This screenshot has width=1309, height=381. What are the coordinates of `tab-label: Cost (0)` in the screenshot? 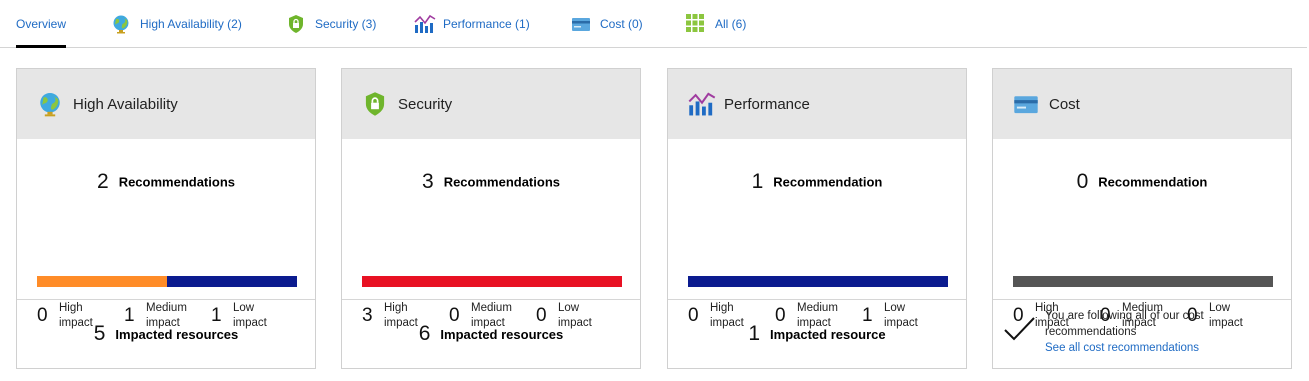 It's located at (621, 23).